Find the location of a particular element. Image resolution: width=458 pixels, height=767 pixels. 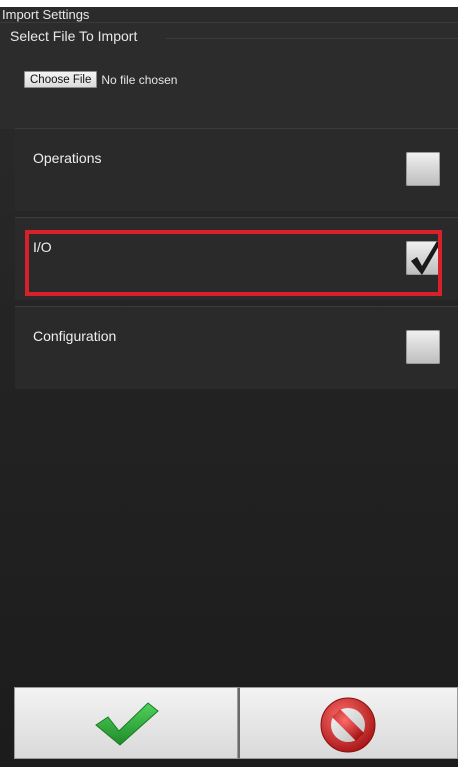

file-import-legend: Select File To Import is located at coordinates (74, 36).